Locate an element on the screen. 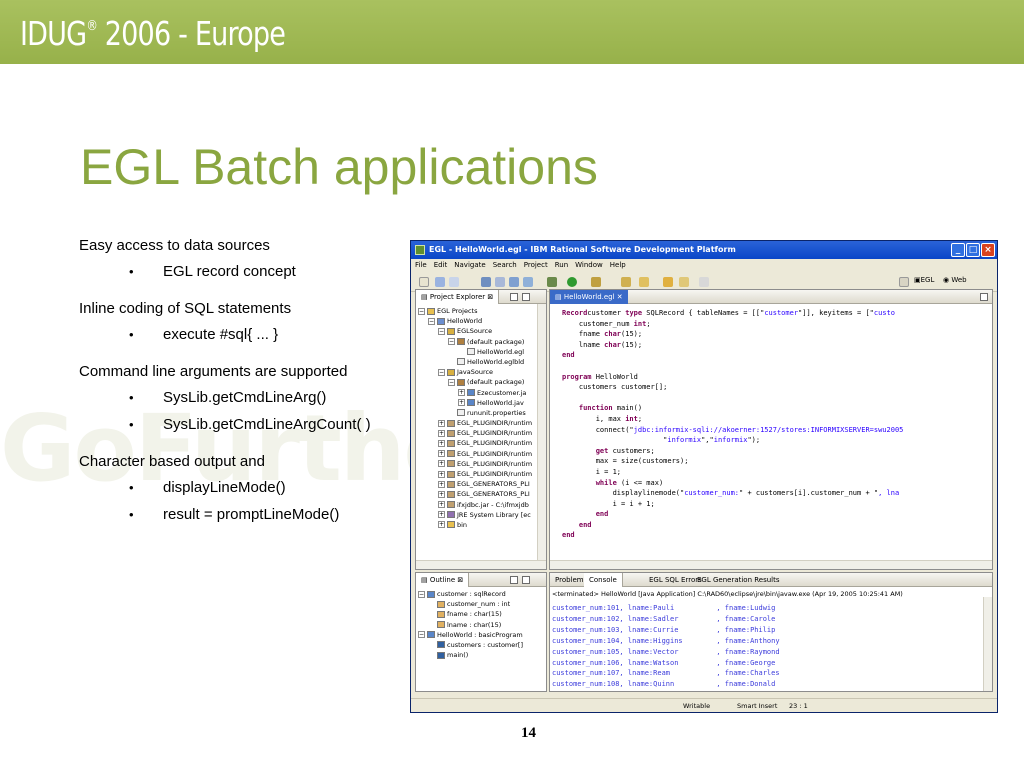  new-icon is located at coordinates (424, 282).